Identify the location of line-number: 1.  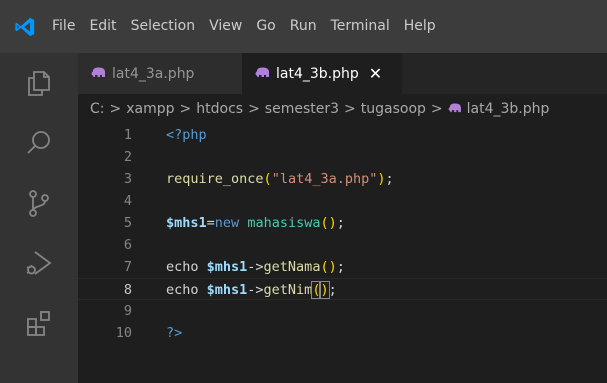
(127, 135).